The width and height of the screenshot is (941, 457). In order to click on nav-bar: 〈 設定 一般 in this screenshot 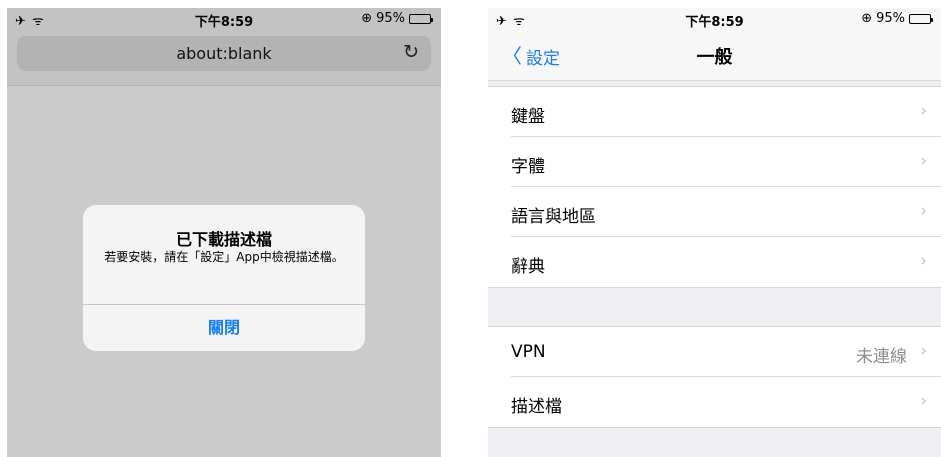, I will do `click(714, 55)`.